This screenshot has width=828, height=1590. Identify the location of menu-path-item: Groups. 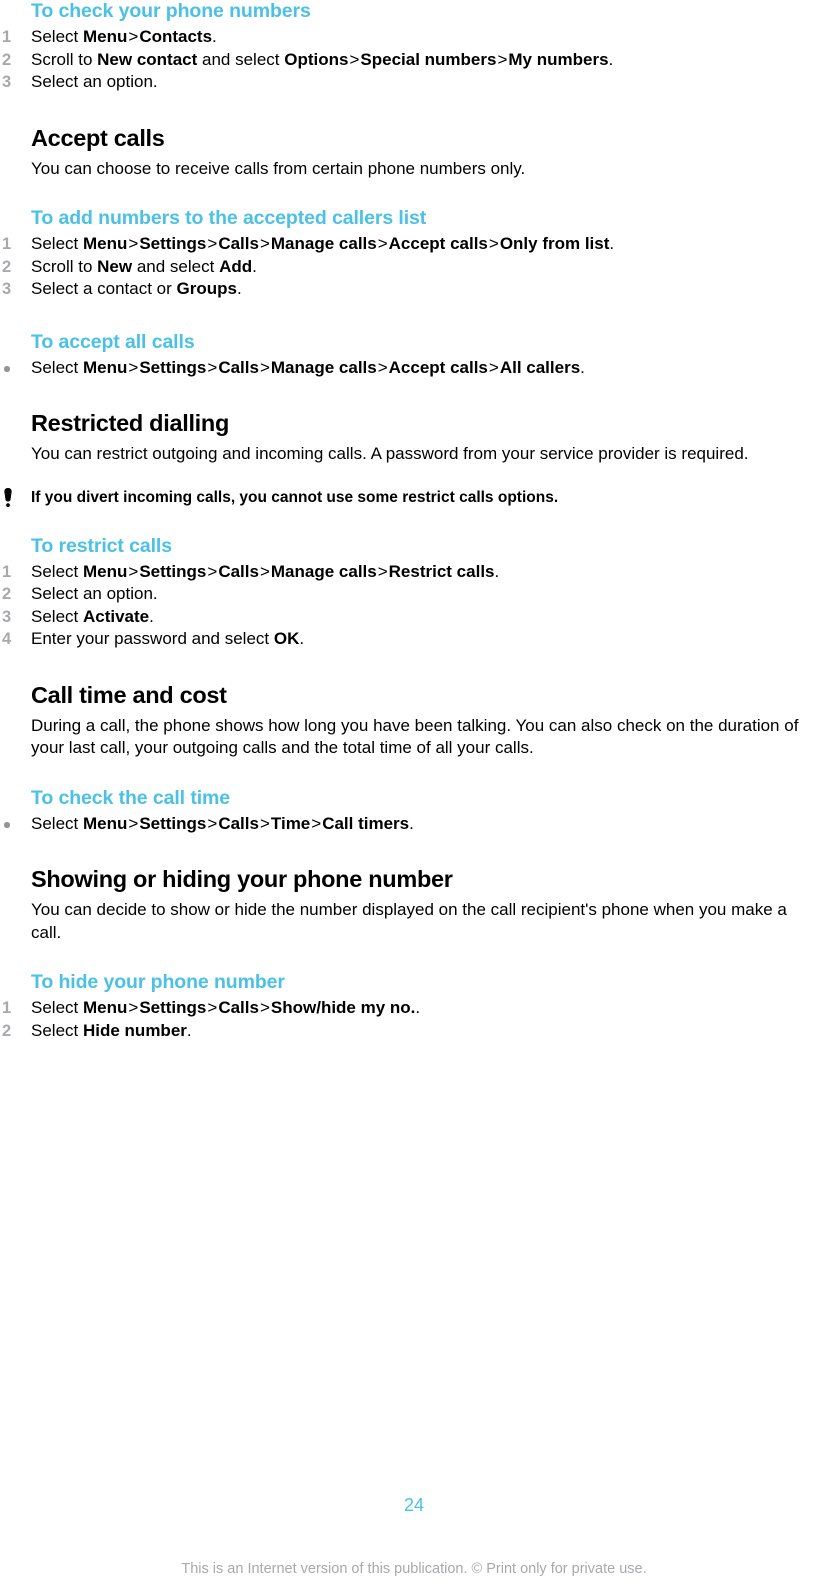
(206, 288).